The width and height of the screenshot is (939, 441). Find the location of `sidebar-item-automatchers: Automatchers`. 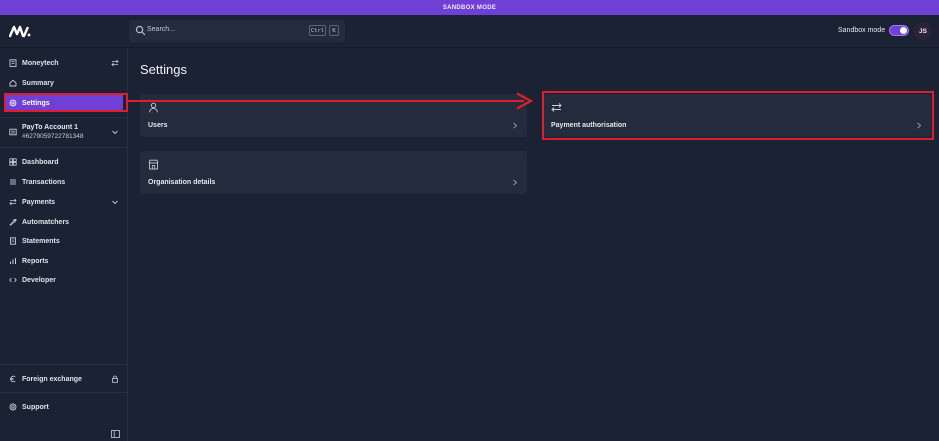

sidebar-item-automatchers: Automatchers is located at coordinates (64, 222).